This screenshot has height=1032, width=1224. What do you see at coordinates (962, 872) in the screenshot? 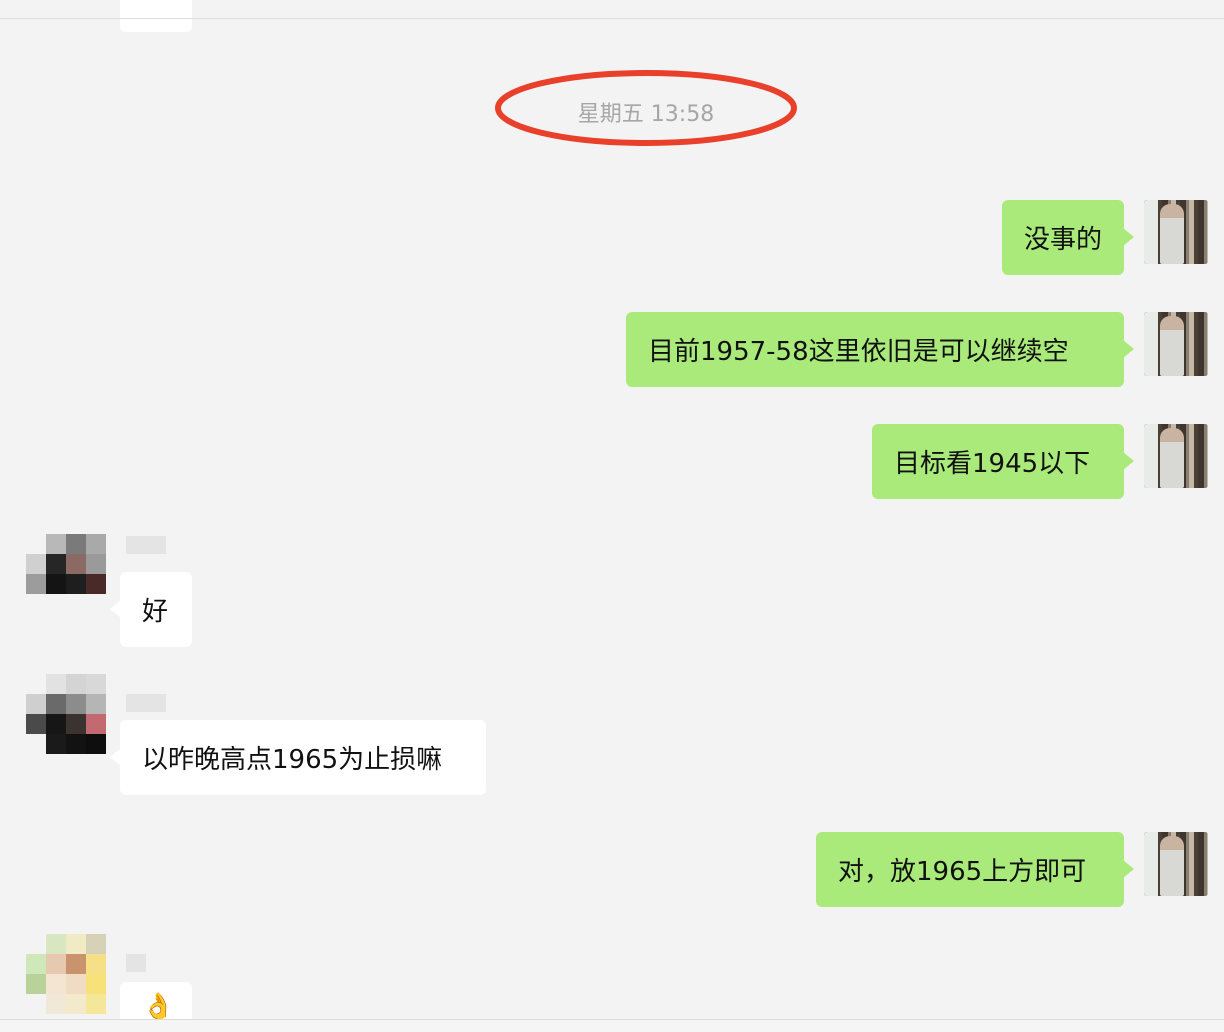
I see `message-text: 对，放1965上方即可` at bounding box center [962, 872].